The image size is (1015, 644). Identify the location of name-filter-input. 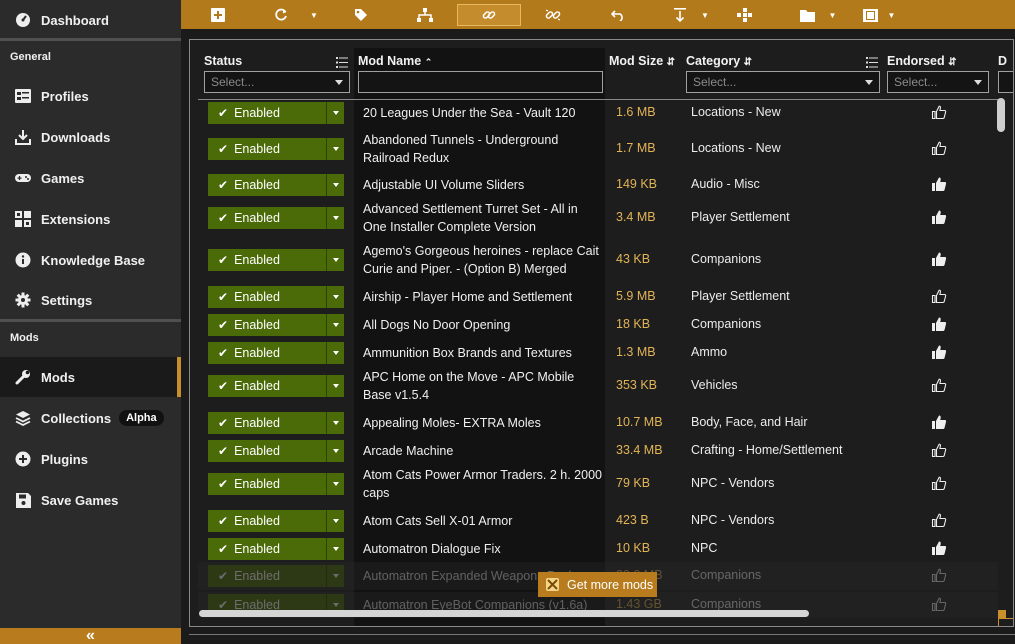
(480, 82).